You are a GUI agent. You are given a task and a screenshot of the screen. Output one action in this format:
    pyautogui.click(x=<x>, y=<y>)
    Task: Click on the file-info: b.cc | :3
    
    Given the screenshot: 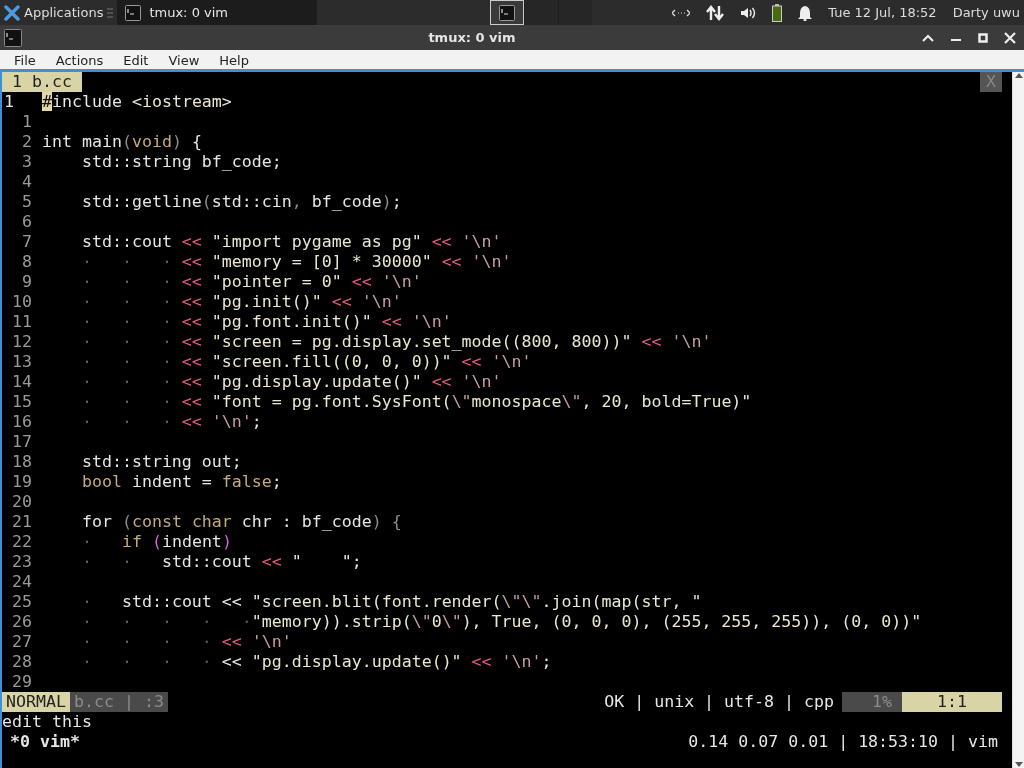 What is the action you would take?
    pyautogui.click(x=118, y=702)
    